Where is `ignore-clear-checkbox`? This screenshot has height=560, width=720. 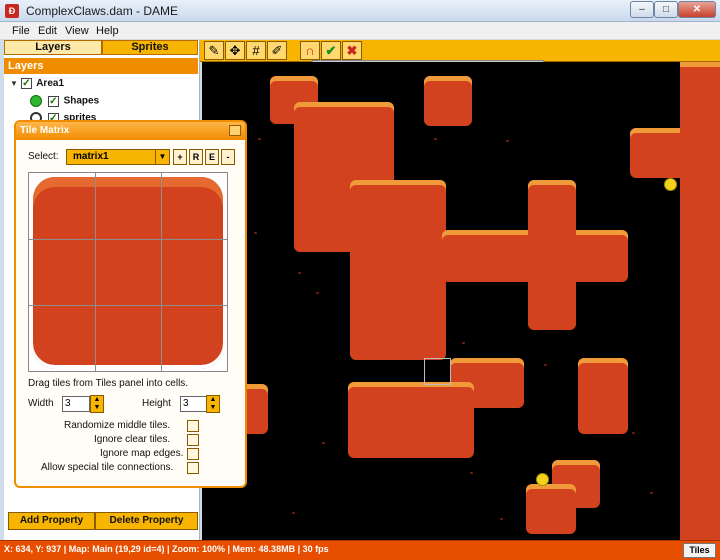
ignore-clear-checkbox is located at coordinates (193, 440).